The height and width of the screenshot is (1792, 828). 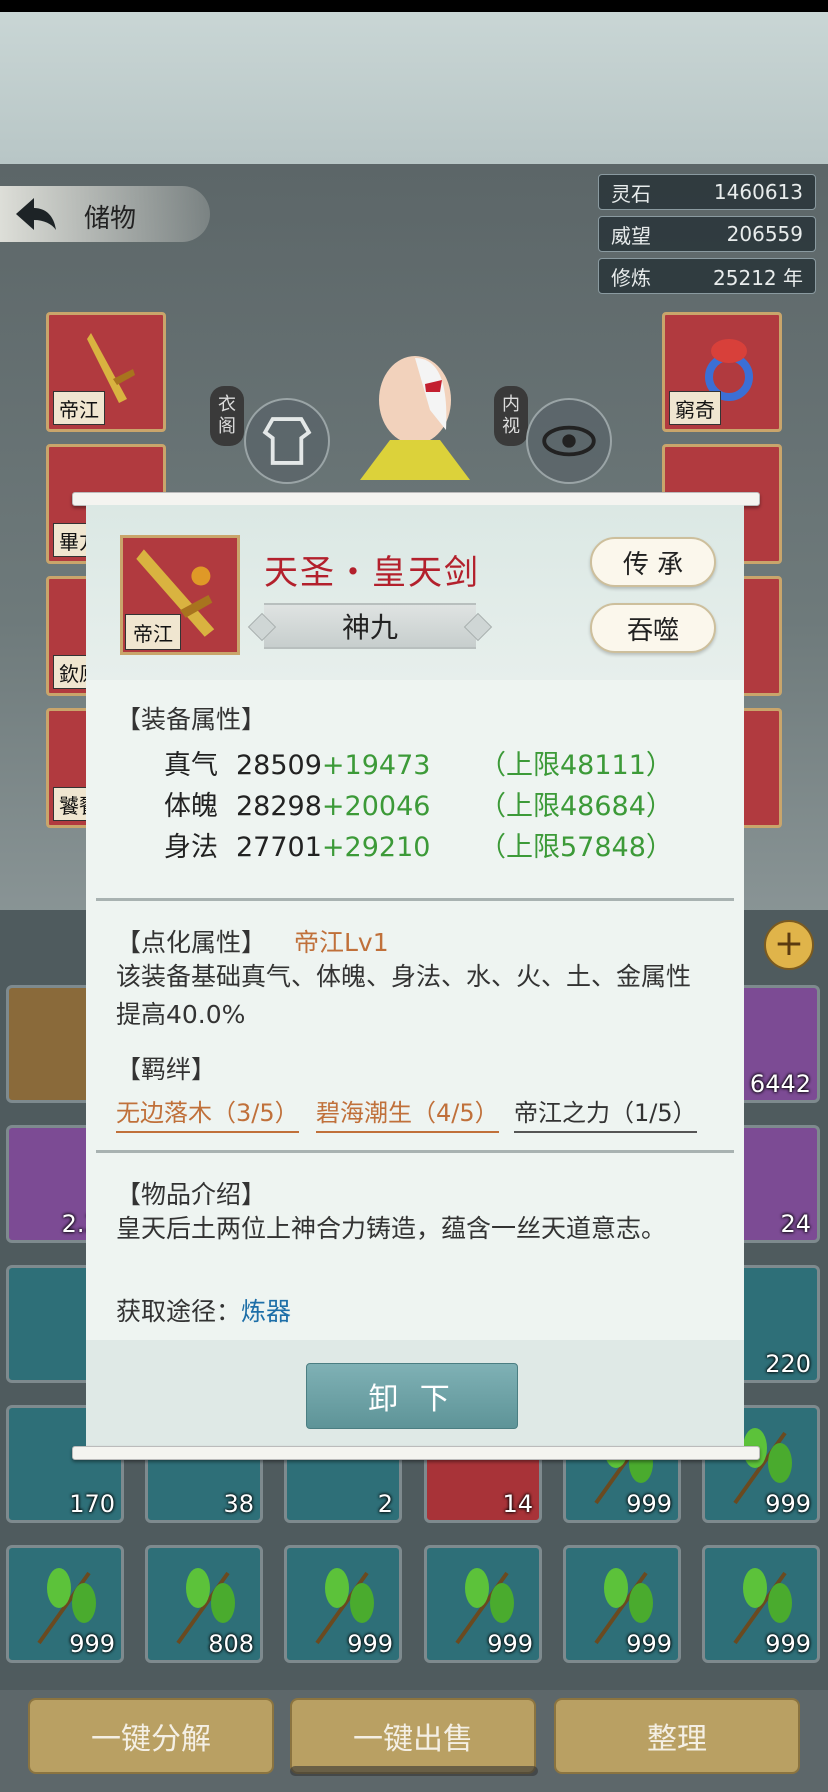 I want to click on attr-limit: （上限57848）, so click(x=576, y=847).